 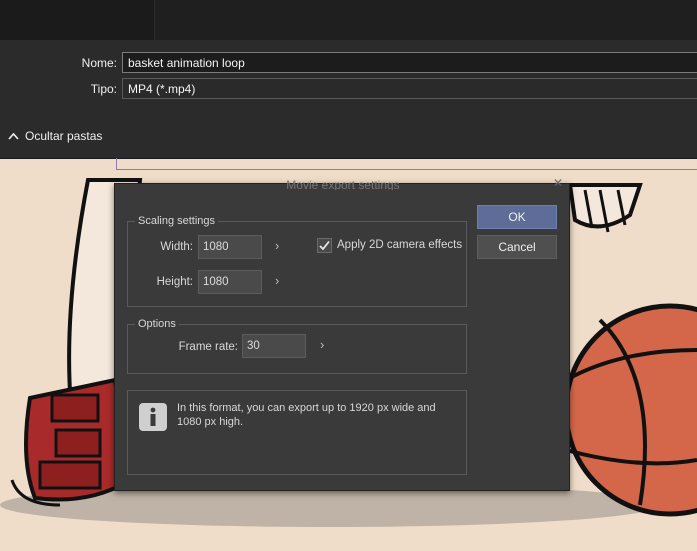 I want to click on file-type-select: MP4 (*.mp4), so click(x=409, y=88).